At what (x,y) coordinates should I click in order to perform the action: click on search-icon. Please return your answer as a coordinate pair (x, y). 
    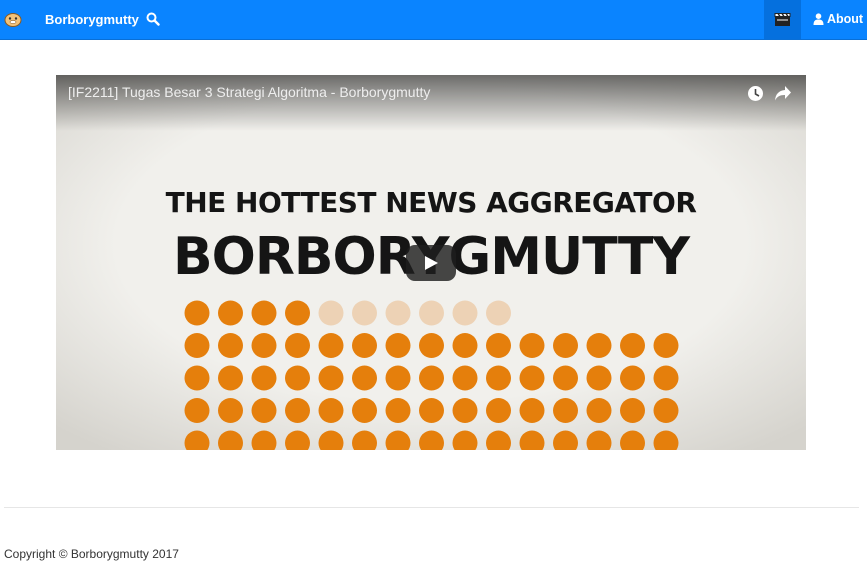
    Looking at the image, I should click on (153, 19).